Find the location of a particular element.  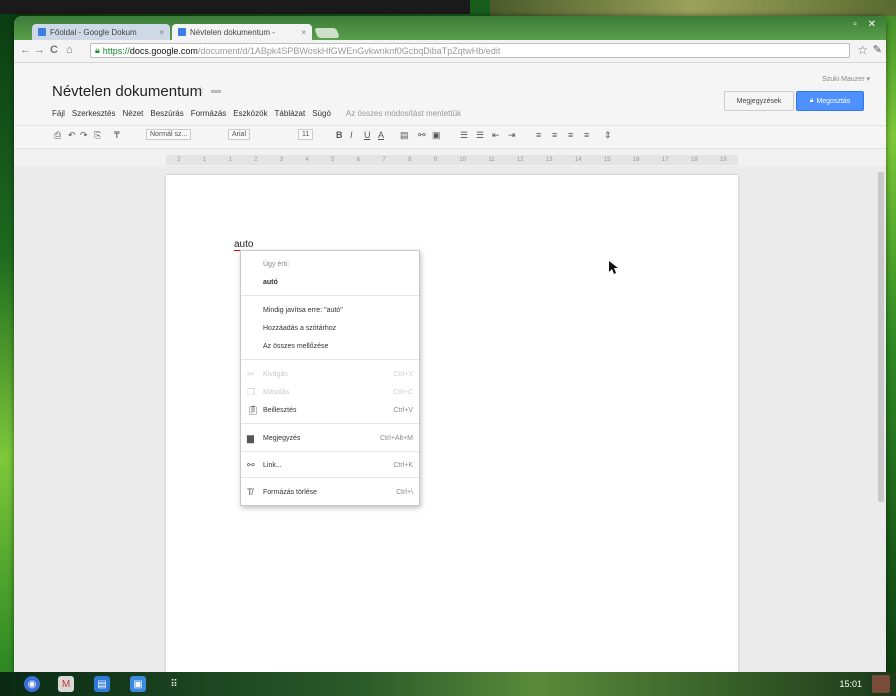

ruler-tick: 10 is located at coordinates (463, 160).